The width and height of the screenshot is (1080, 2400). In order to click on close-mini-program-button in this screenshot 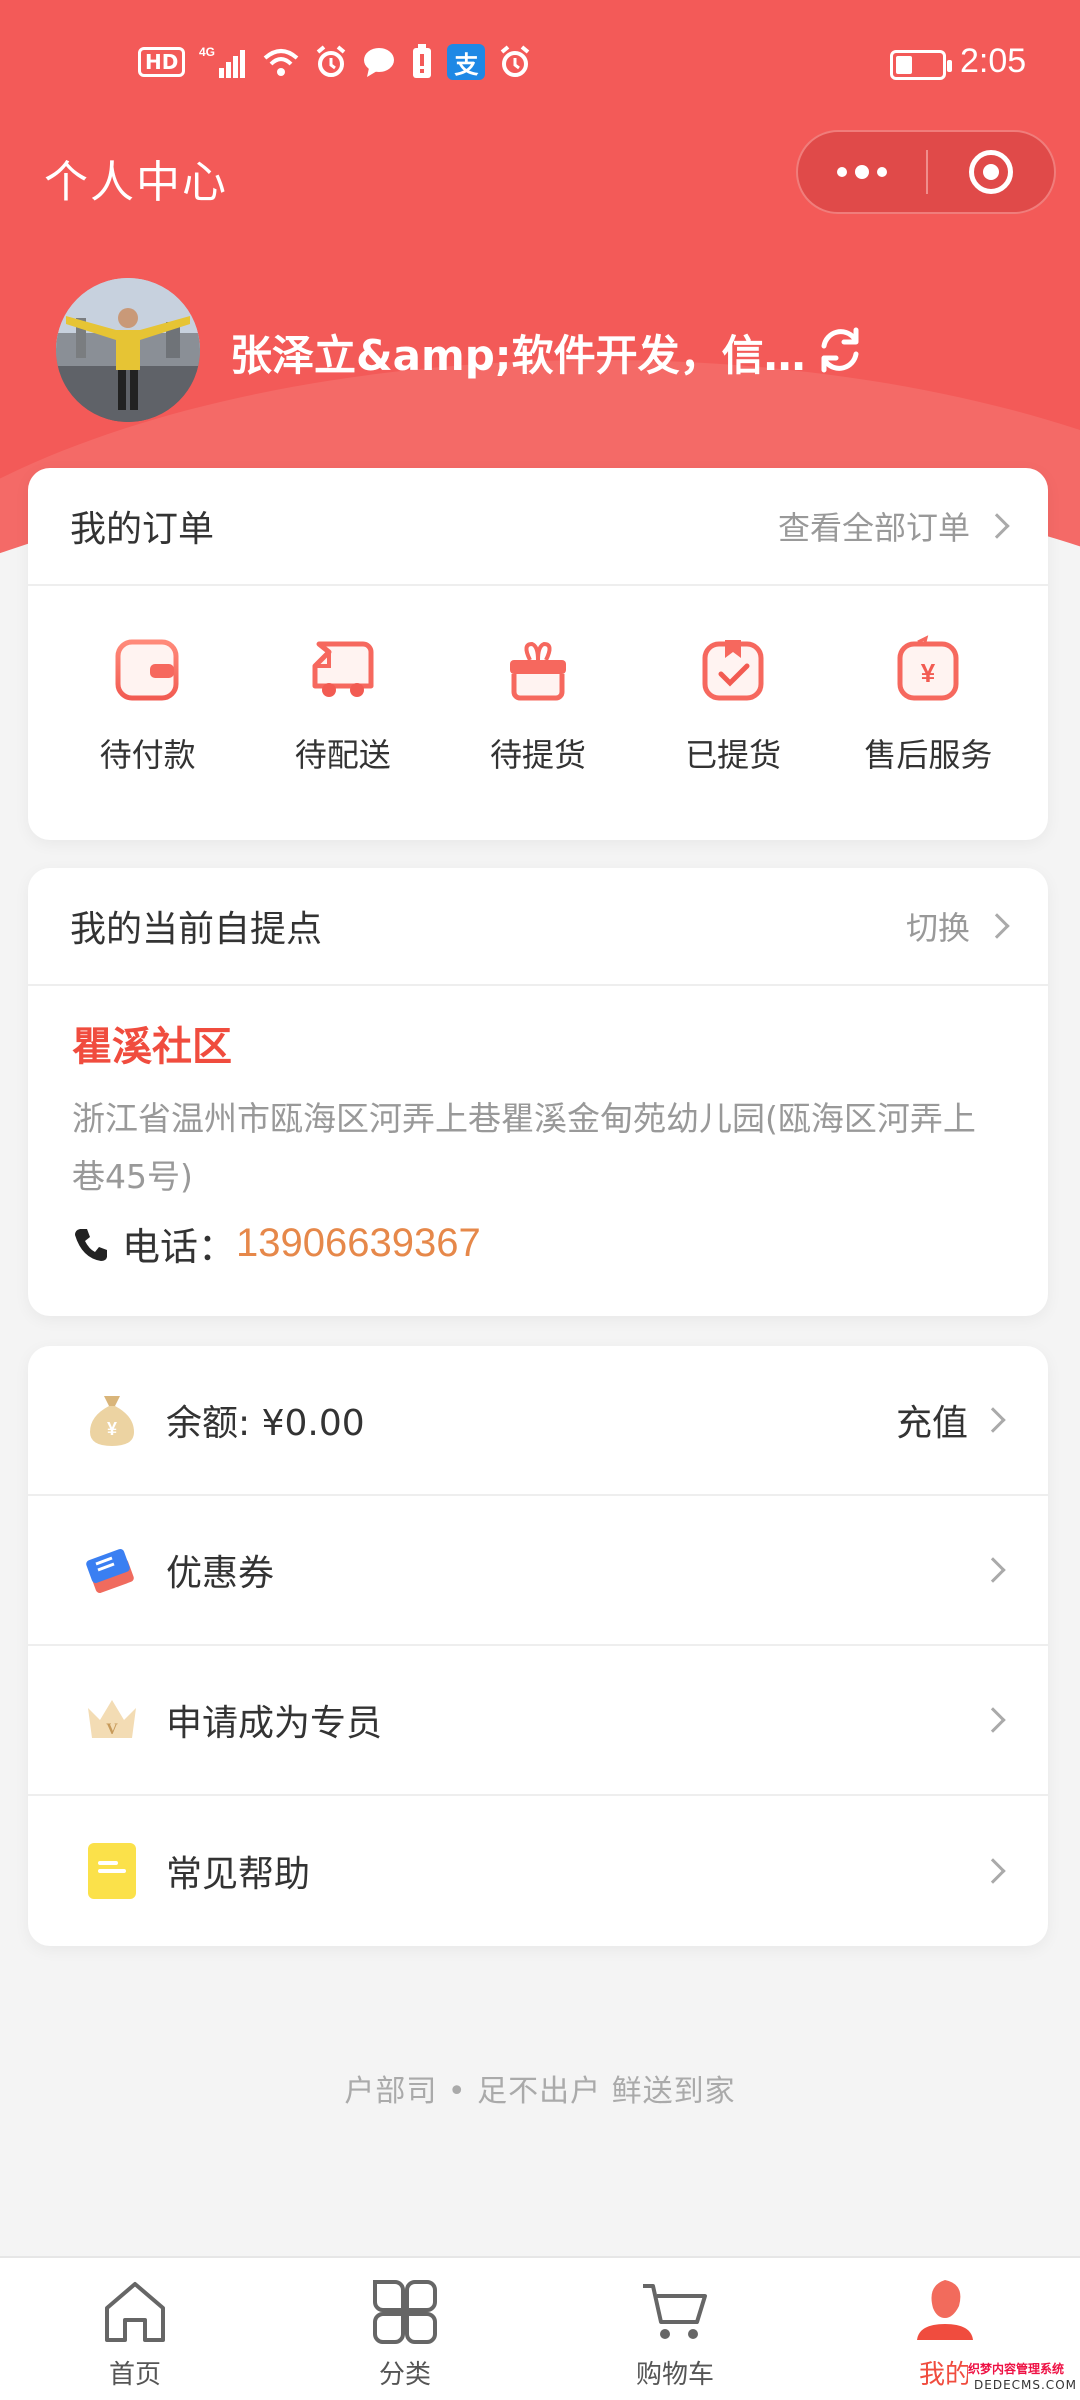, I will do `click(991, 172)`.